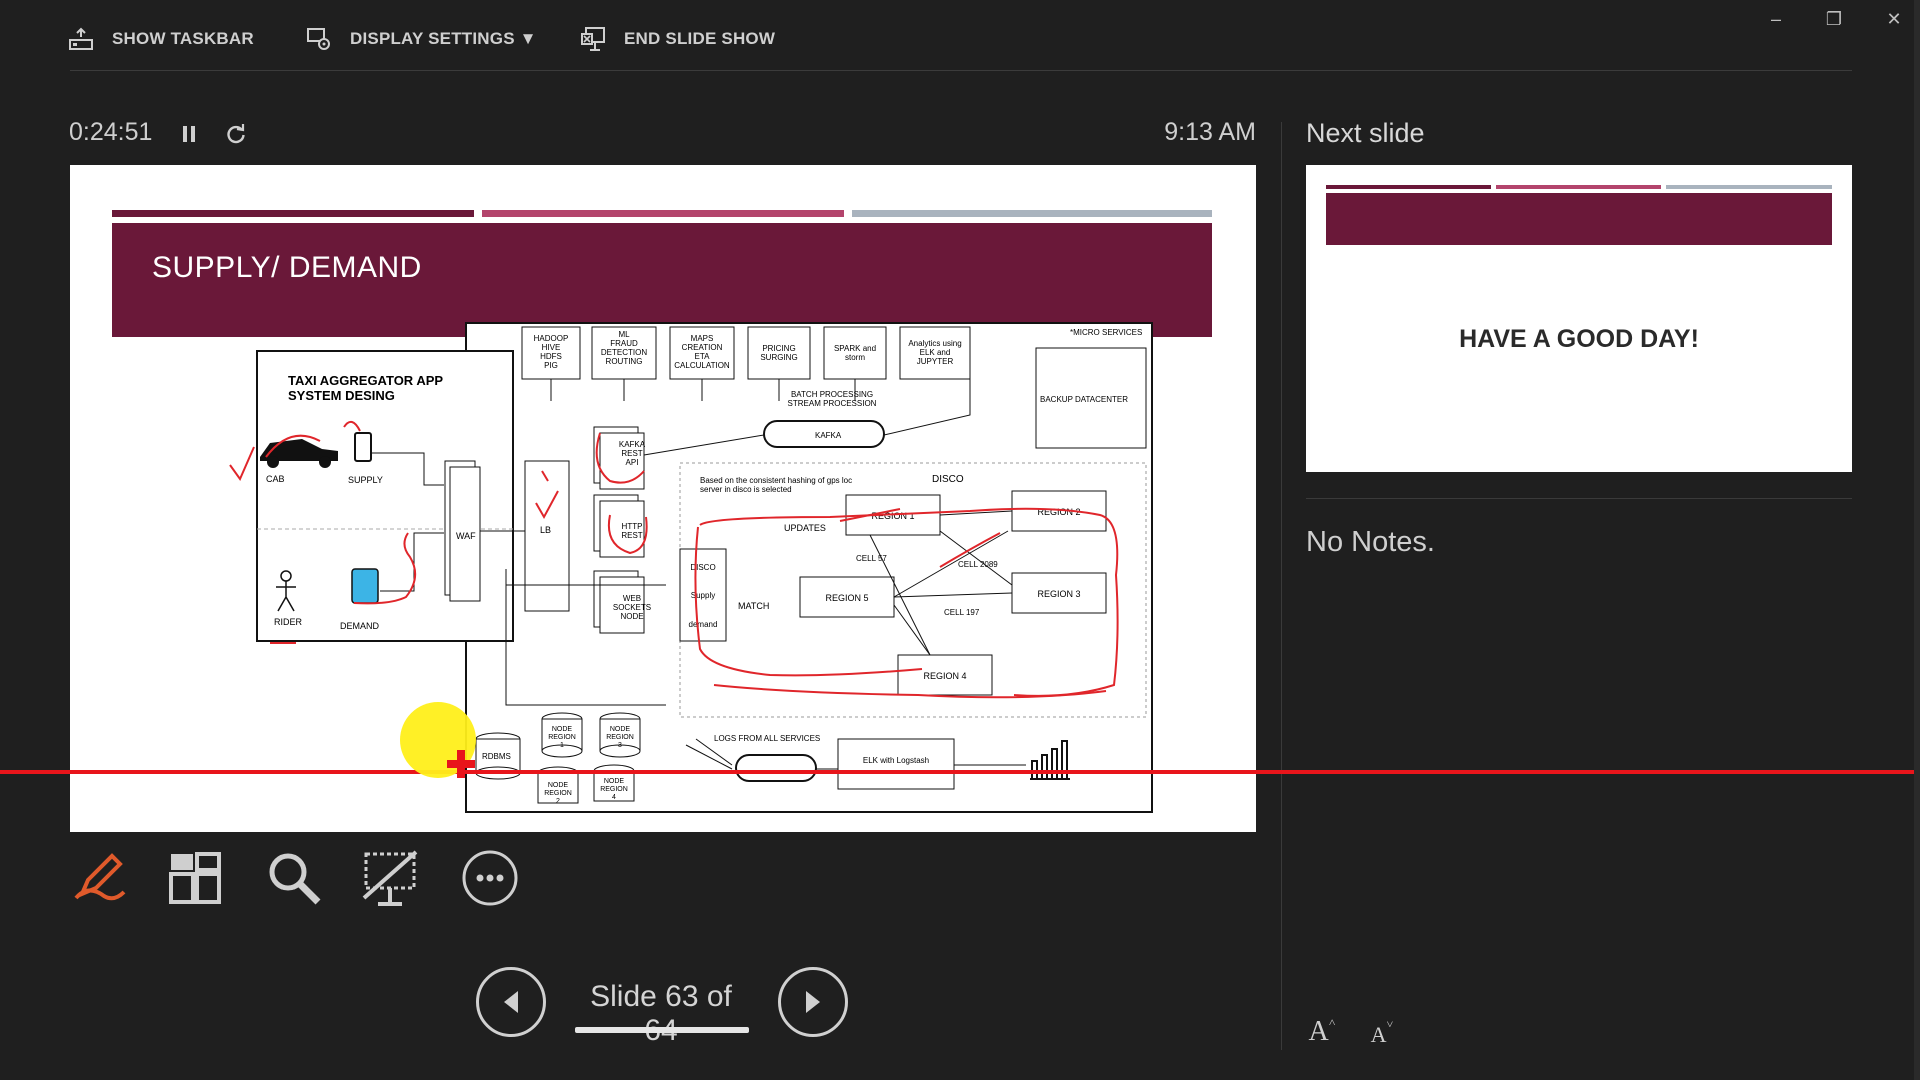 Image resolution: width=1920 pixels, height=1080 pixels. What do you see at coordinates (767, 738) in the screenshot?
I see `logs-label: LOGS FROM ALL SERVICES` at bounding box center [767, 738].